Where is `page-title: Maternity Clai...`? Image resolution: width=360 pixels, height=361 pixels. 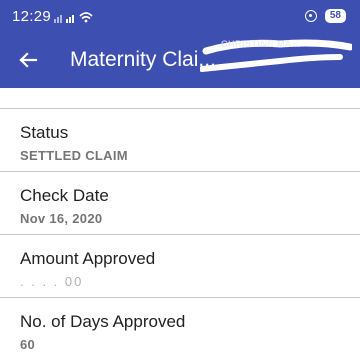
page-title: Maternity Clai... is located at coordinates (143, 59).